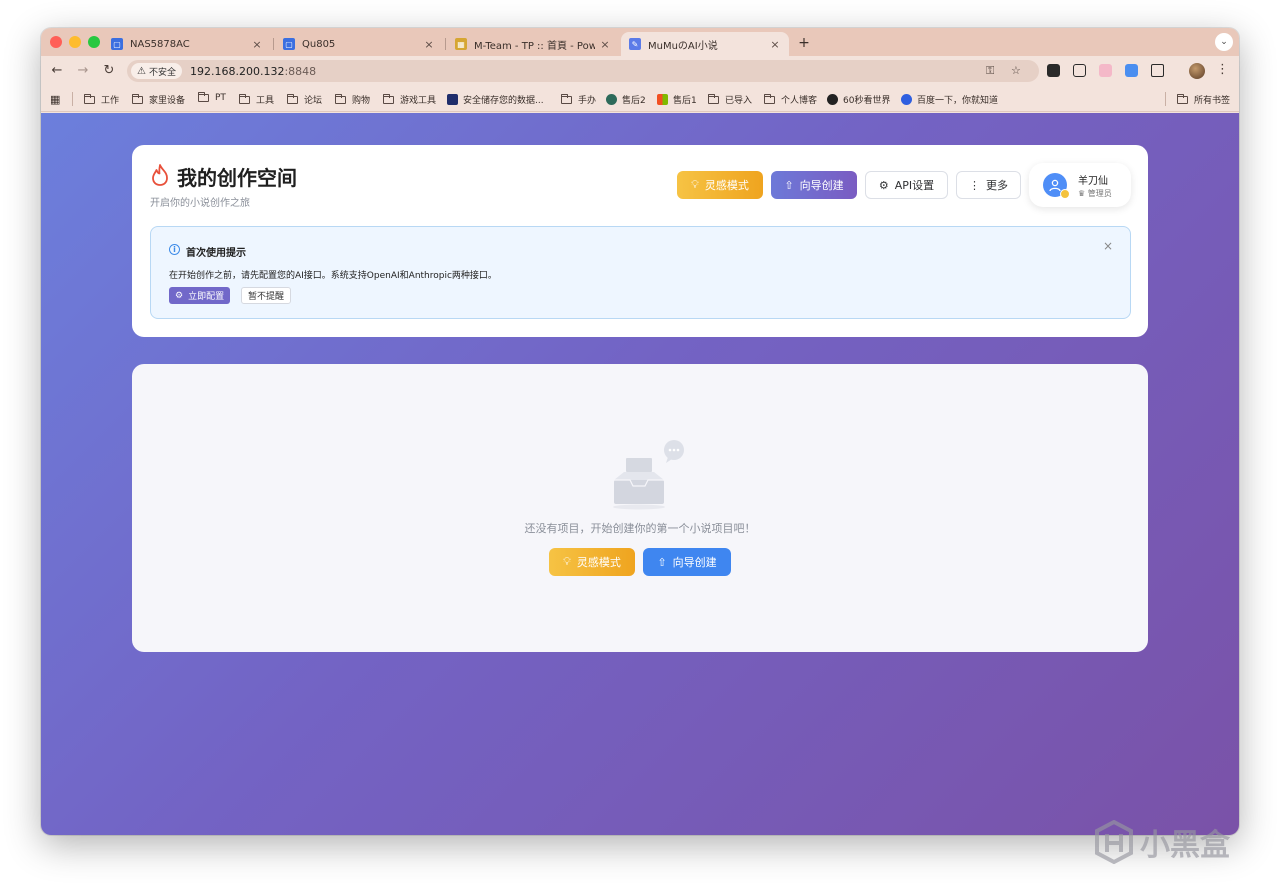 The image size is (1280, 890). Describe the element at coordinates (567, 561) in the screenshot. I see `lightbulb-icon: 💡︎` at that location.